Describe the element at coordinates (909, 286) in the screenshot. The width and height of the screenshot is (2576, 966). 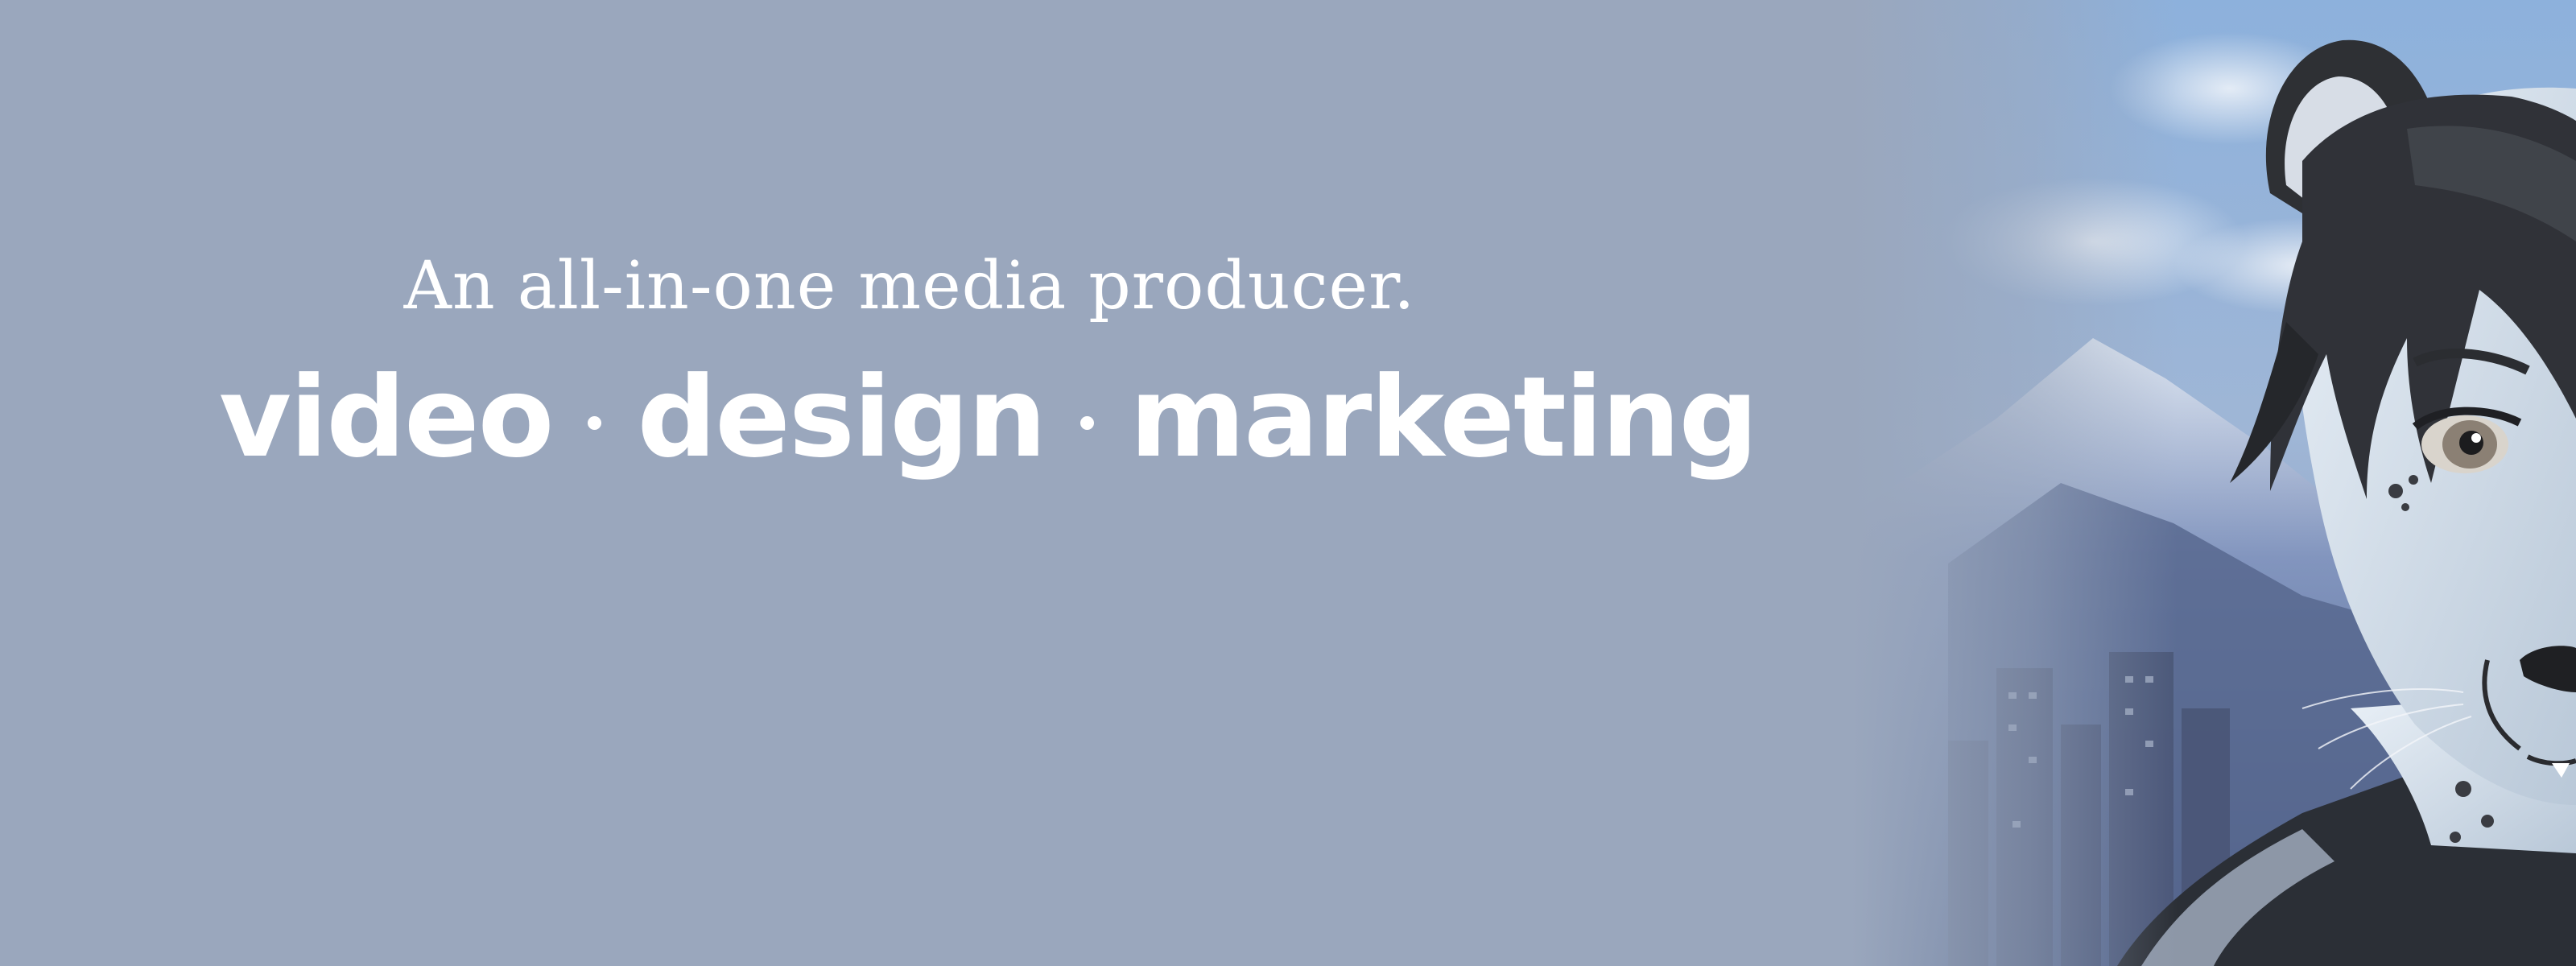
I see `tagline: An all-in-one media producer.` at that location.